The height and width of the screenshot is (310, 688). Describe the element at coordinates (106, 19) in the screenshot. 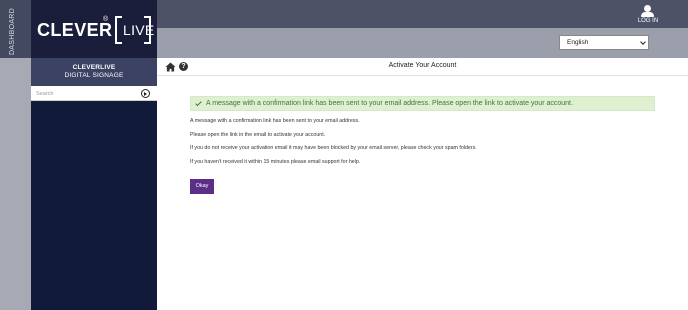

I see `logo-registered: ®` at that location.